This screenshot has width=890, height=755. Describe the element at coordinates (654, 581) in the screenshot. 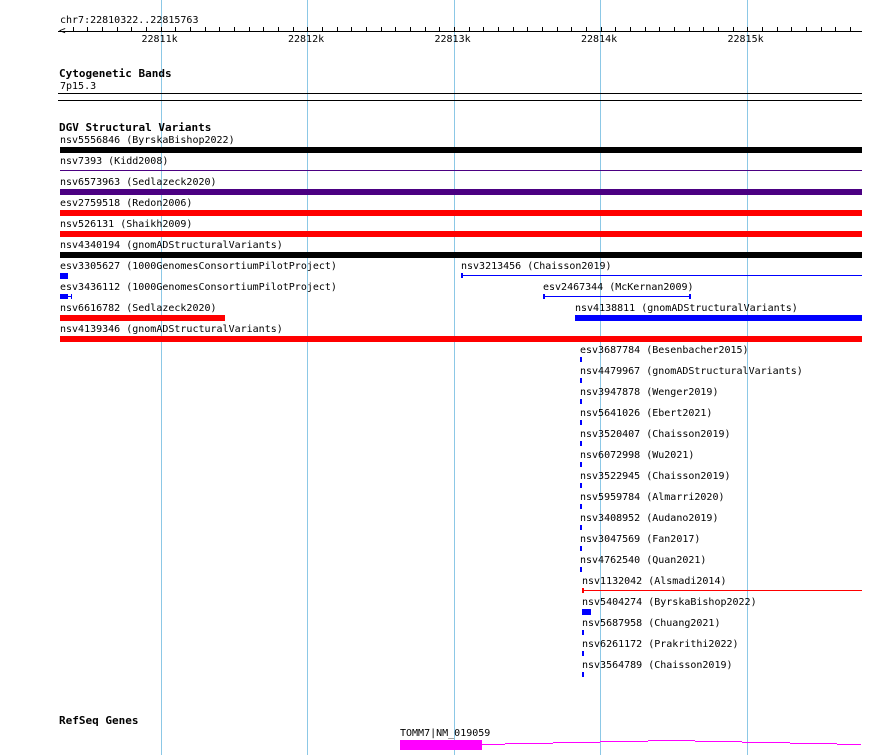

I see `variant-label: nsv1132042 (Alsmadi2014)` at that location.